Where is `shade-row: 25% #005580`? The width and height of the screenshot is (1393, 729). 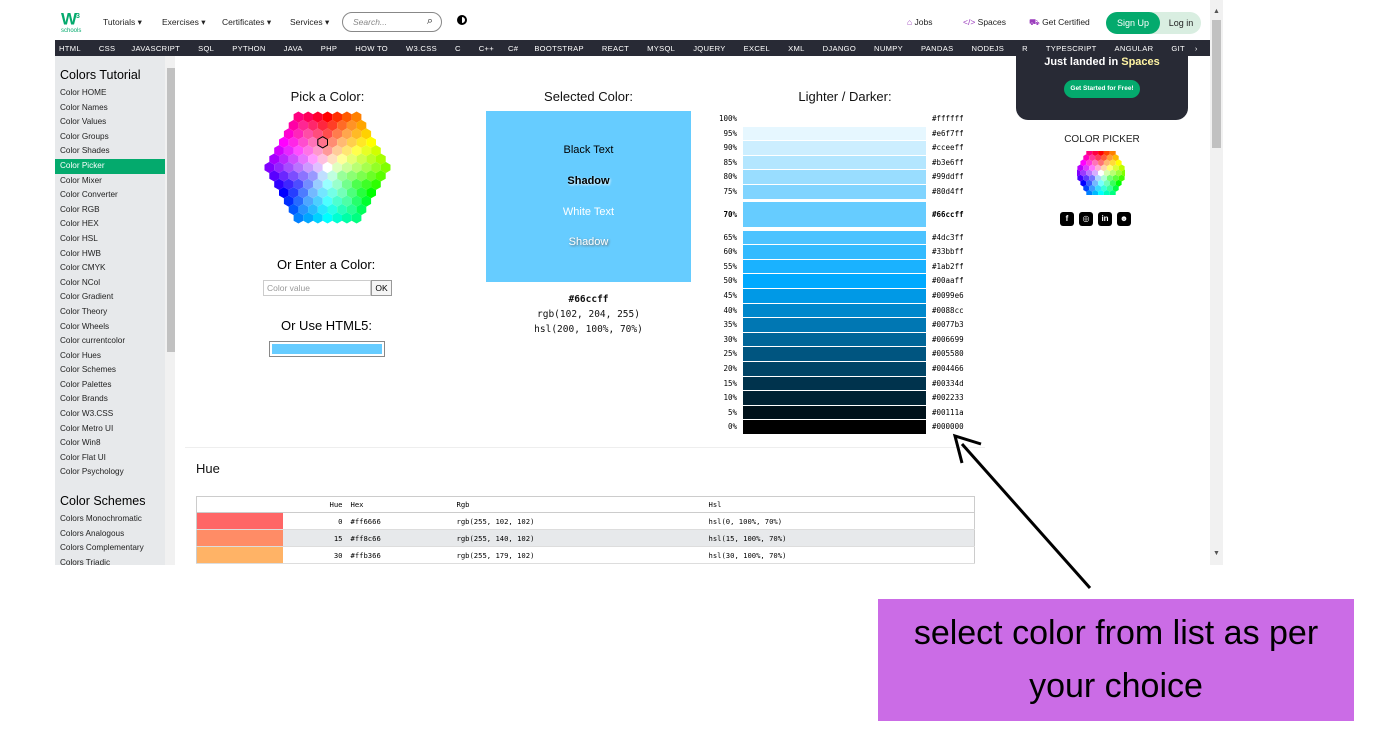
shade-row: 25% #005580 is located at coordinates (845, 354).